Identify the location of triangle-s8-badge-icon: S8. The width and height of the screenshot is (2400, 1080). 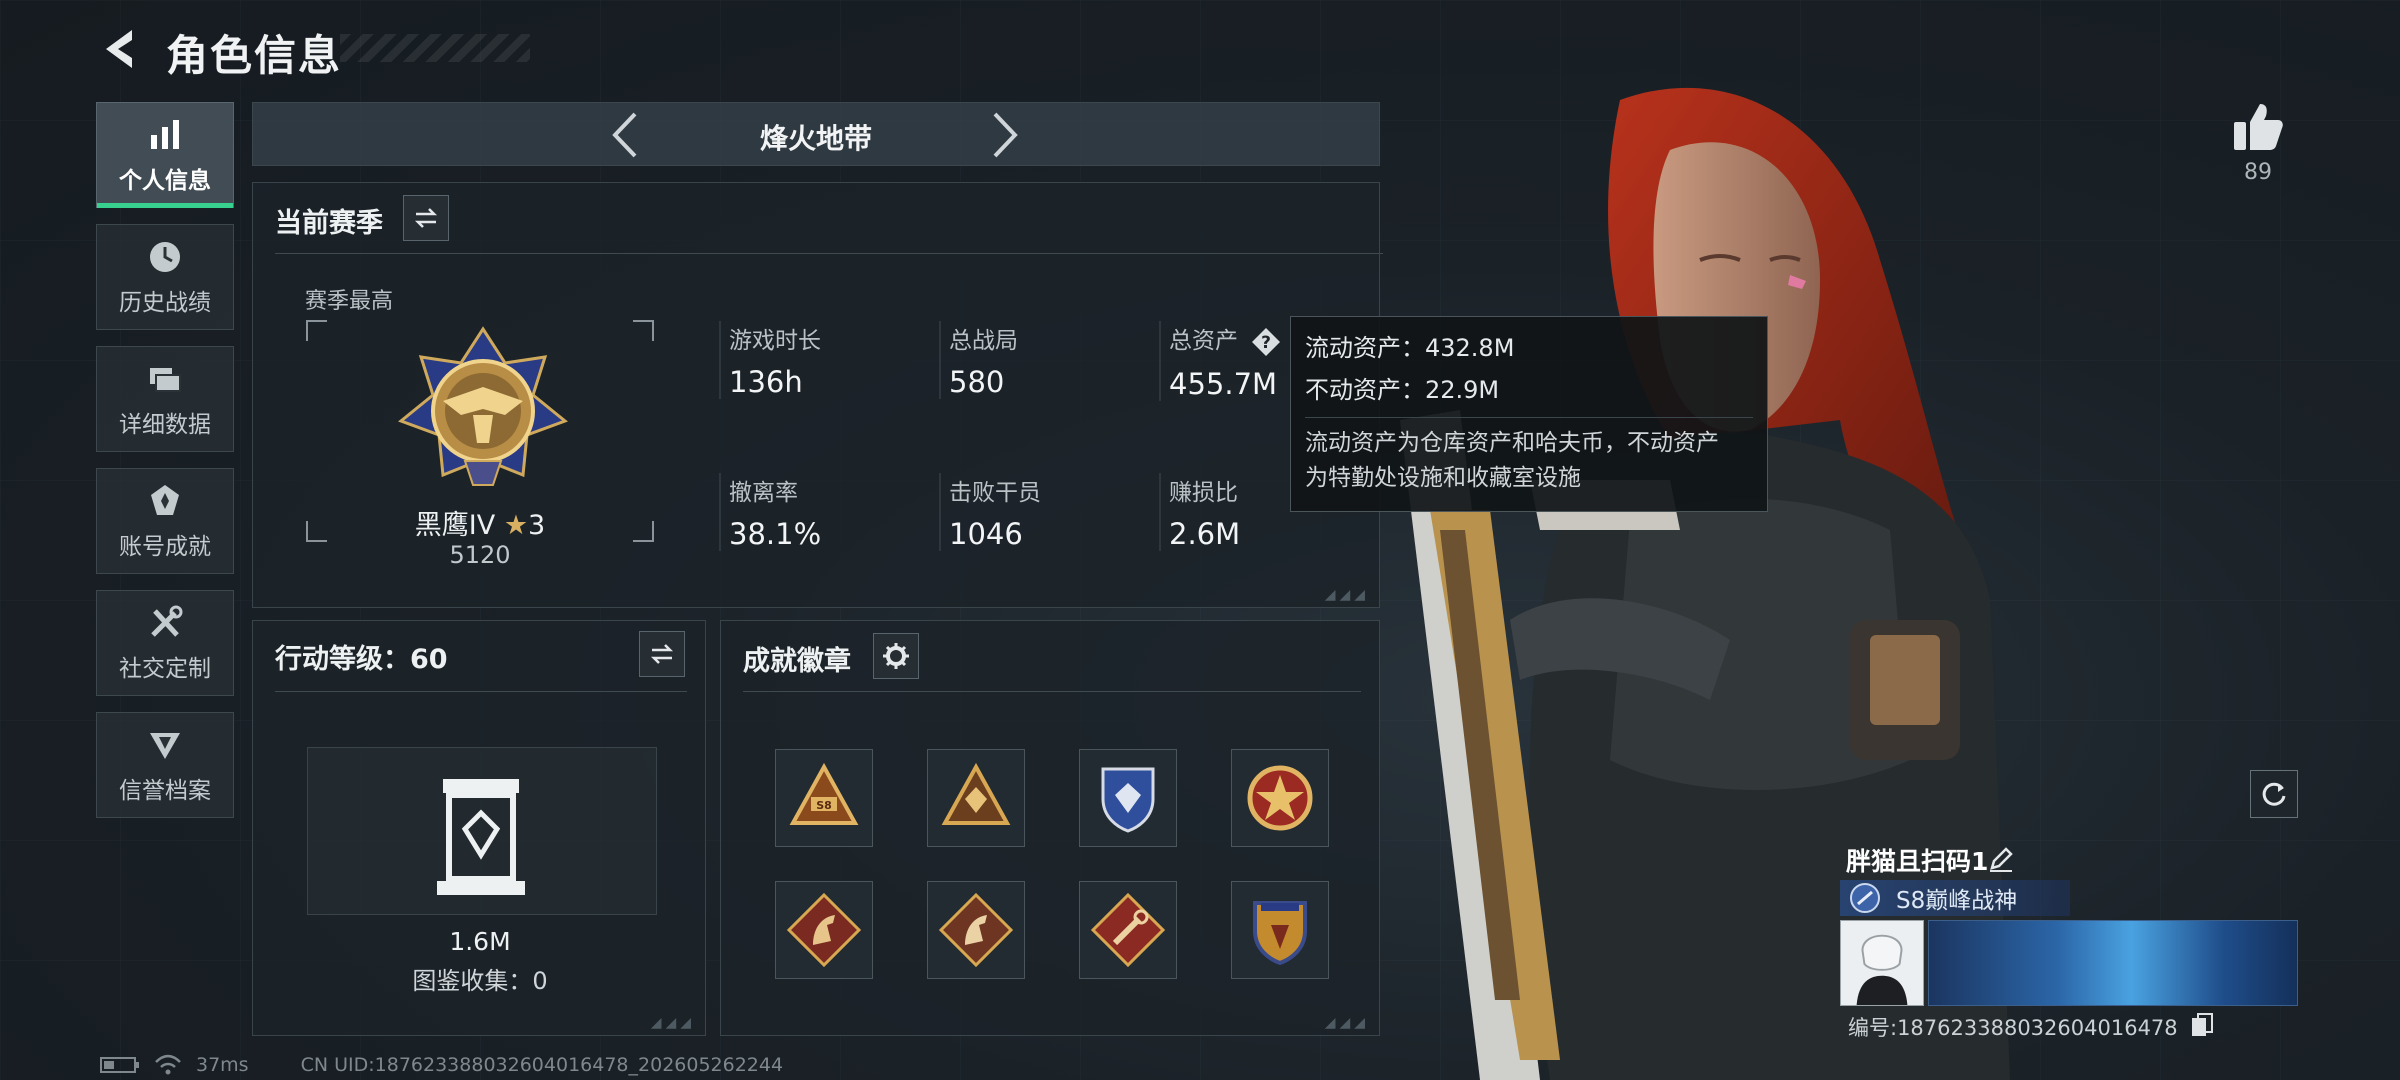
(824, 793).